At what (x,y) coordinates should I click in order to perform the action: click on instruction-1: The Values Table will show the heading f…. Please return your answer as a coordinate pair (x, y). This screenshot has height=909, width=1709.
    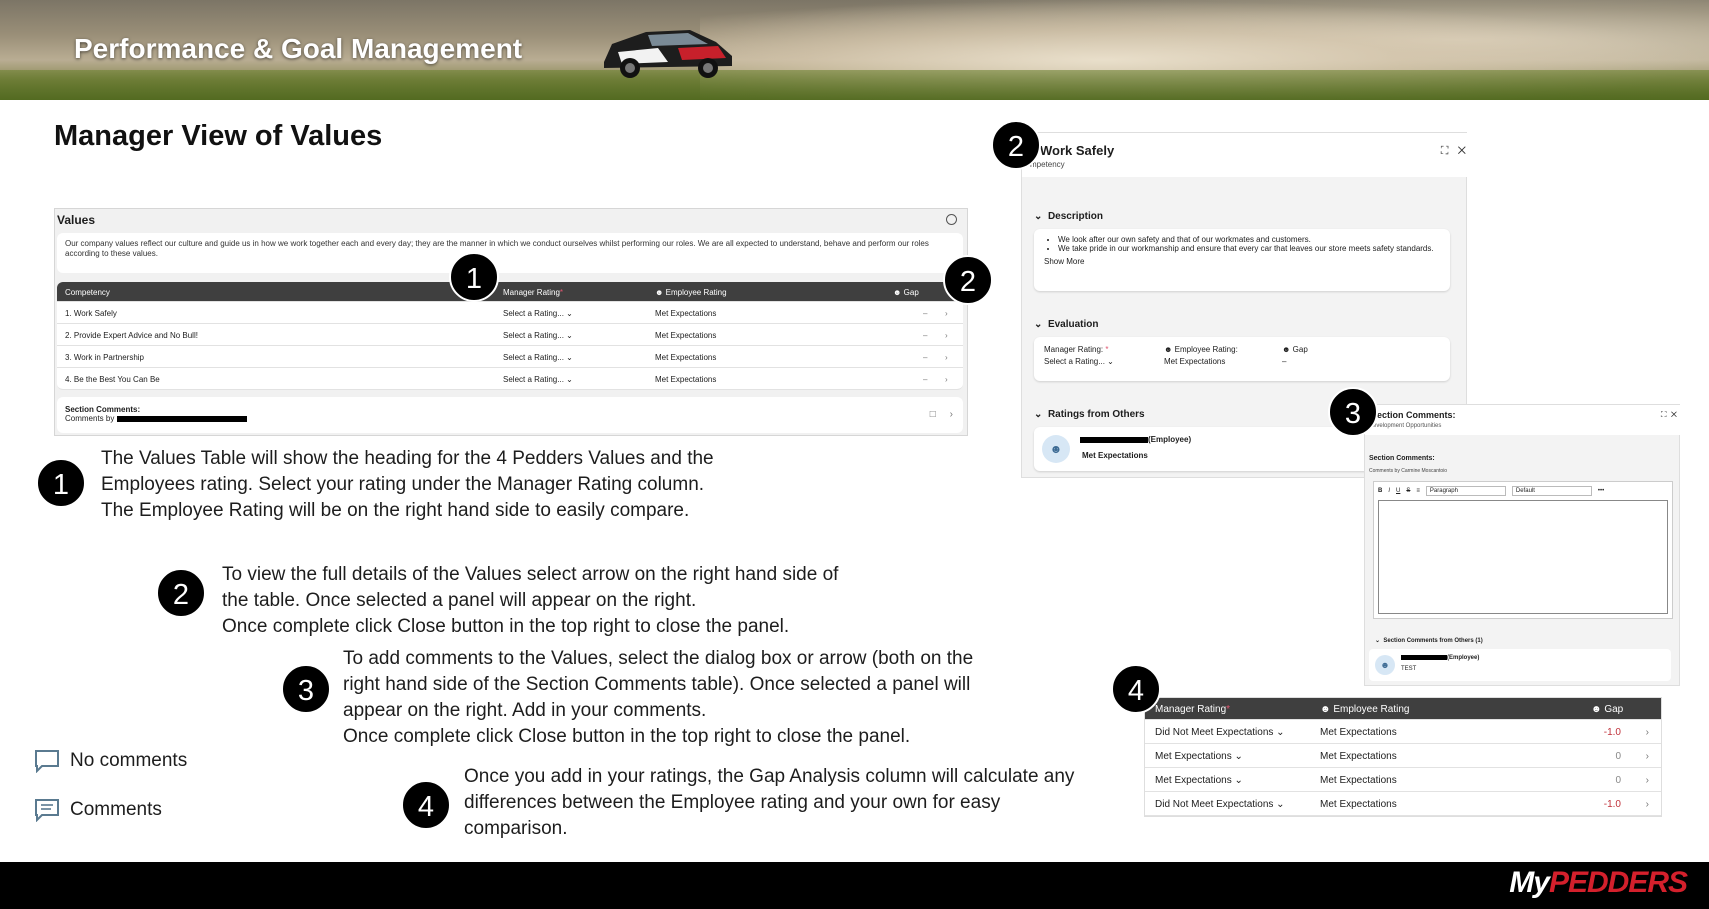
    Looking at the image, I should click on (407, 484).